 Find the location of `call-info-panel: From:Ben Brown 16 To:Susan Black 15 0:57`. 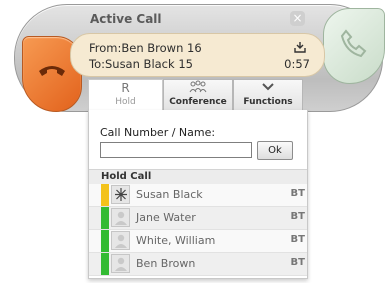

call-info-panel: From:Ben Brown 16 To:Susan Black 15 0:57 is located at coordinates (197, 55).